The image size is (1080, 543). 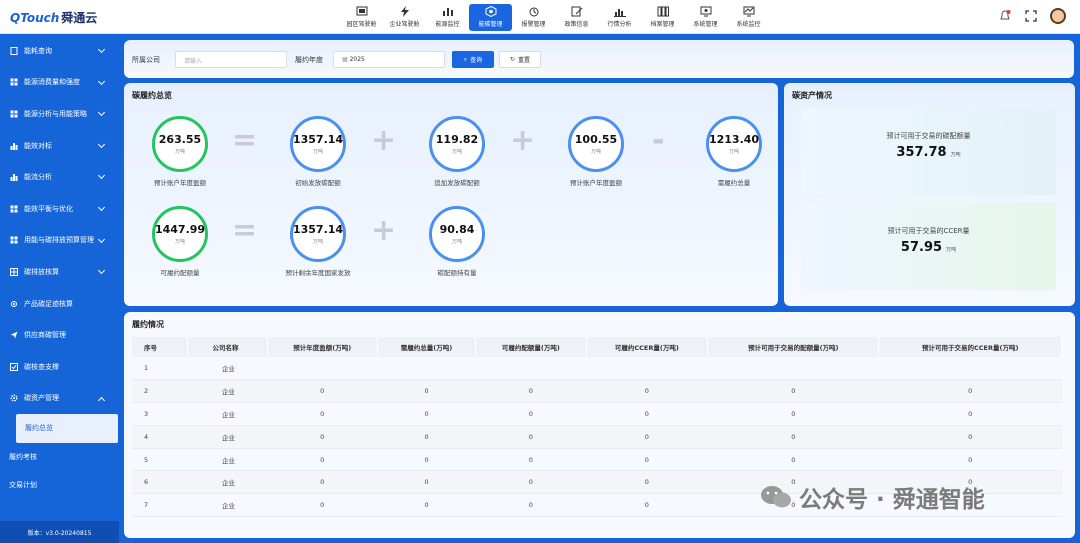 I want to click on checkbox-icon, so click(x=14, y=366).